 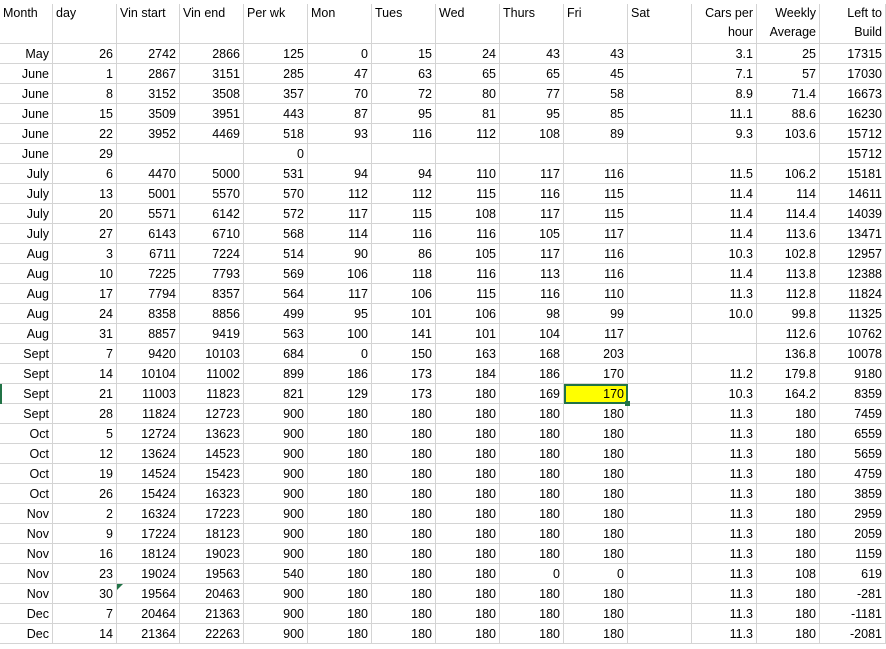 I want to click on header-vin-end: Vin end, so click(x=212, y=24).